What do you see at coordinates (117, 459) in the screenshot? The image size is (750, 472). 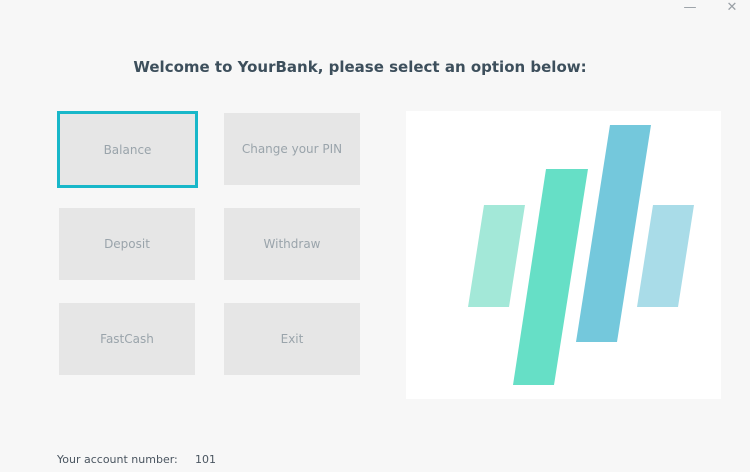 I see `account-number-label: Your account number:` at bounding box center [117, 459].